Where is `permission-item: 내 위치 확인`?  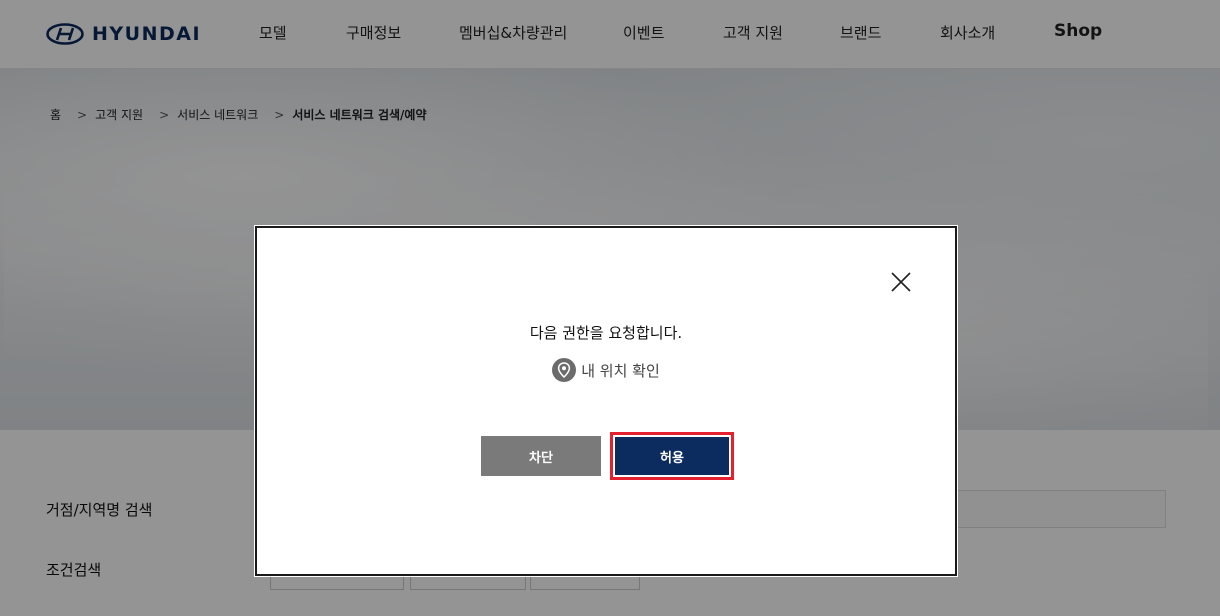
permission-item: 내 위치 확인 is located at coordinates (606, 370).